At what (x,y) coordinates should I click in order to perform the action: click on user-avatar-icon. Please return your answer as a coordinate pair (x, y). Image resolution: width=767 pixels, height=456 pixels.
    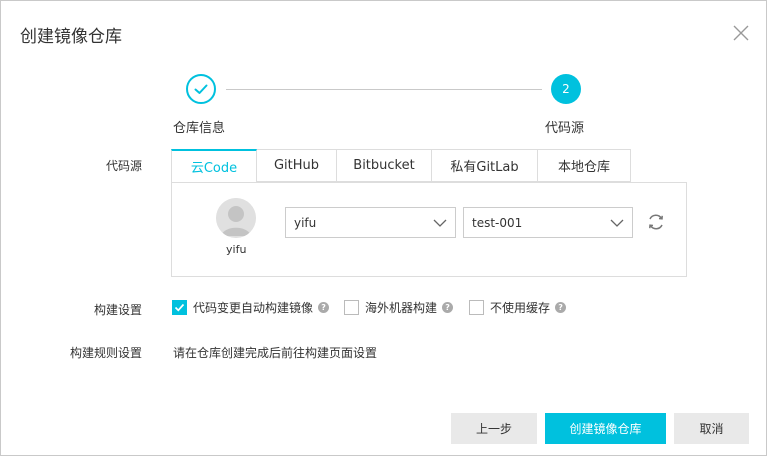
    Looking at the image, I should click on (236, 218).